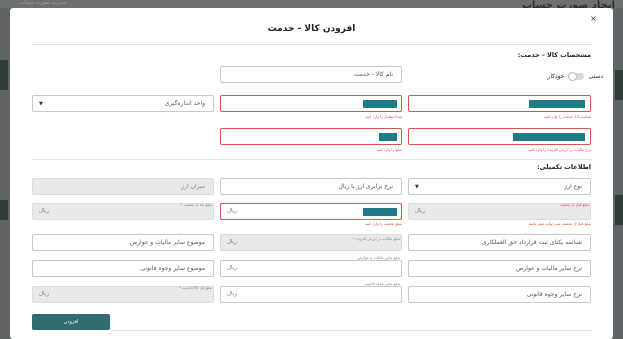  I want to click on mode-toggle-group: دستی خودکار, so click(563, 76).